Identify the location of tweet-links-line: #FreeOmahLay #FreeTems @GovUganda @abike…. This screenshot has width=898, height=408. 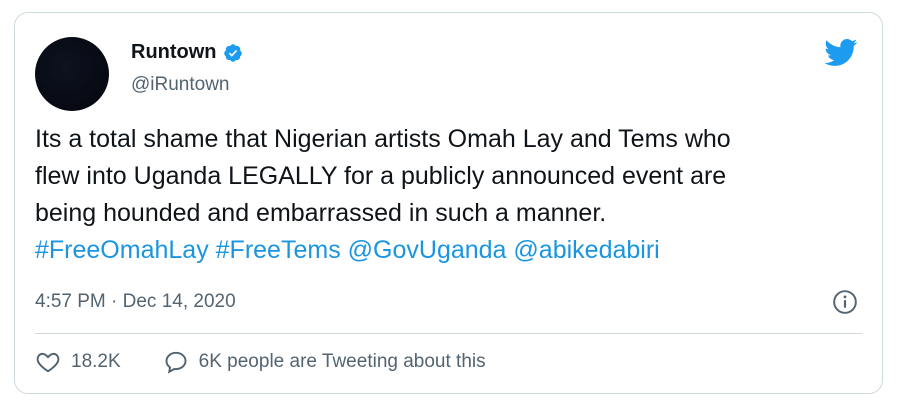
(450, 250).